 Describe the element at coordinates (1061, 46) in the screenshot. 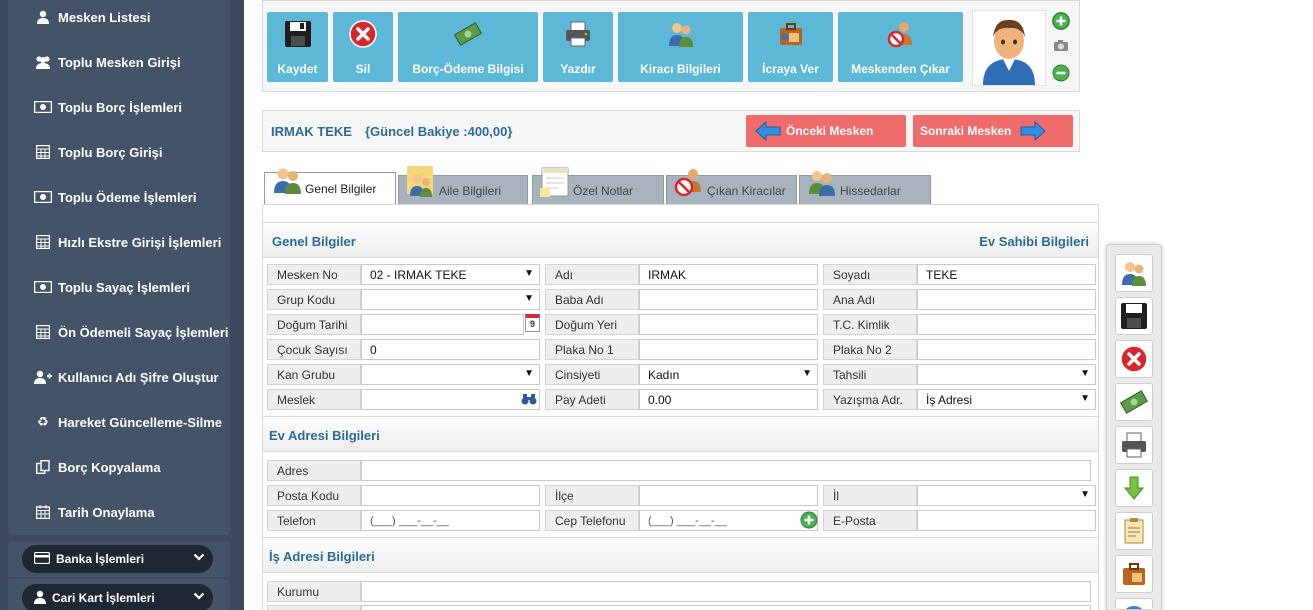

I see `camera-button` at that location.